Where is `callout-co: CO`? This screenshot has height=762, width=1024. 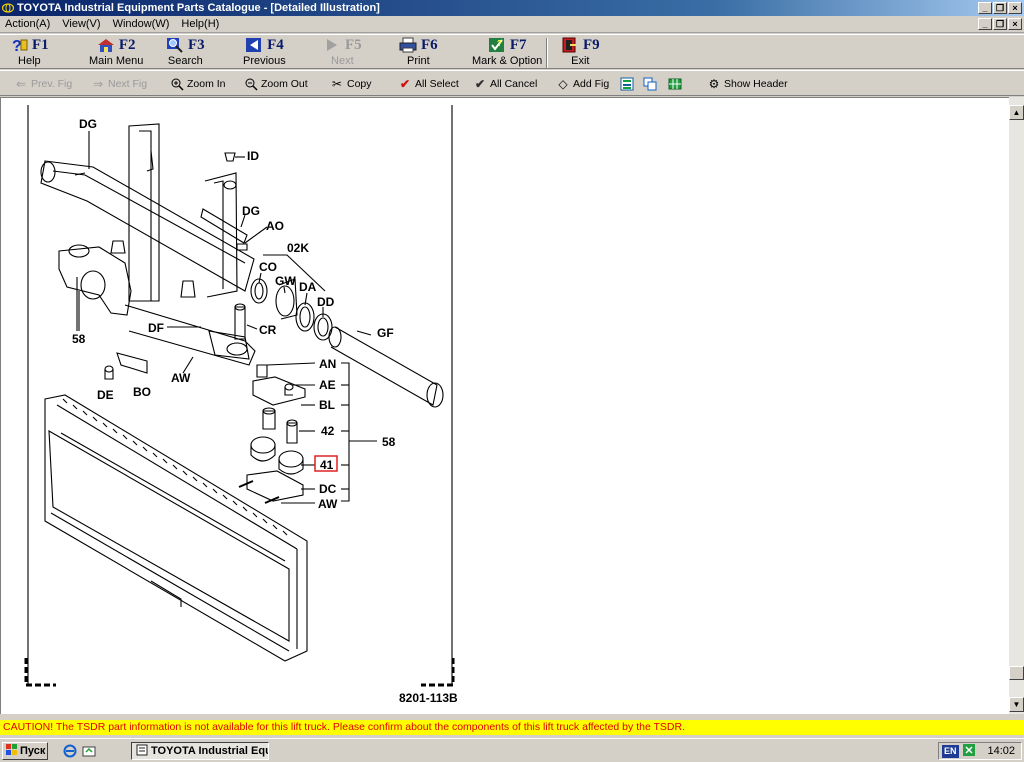
callout-co: CO is located at coordinates (268, 267).